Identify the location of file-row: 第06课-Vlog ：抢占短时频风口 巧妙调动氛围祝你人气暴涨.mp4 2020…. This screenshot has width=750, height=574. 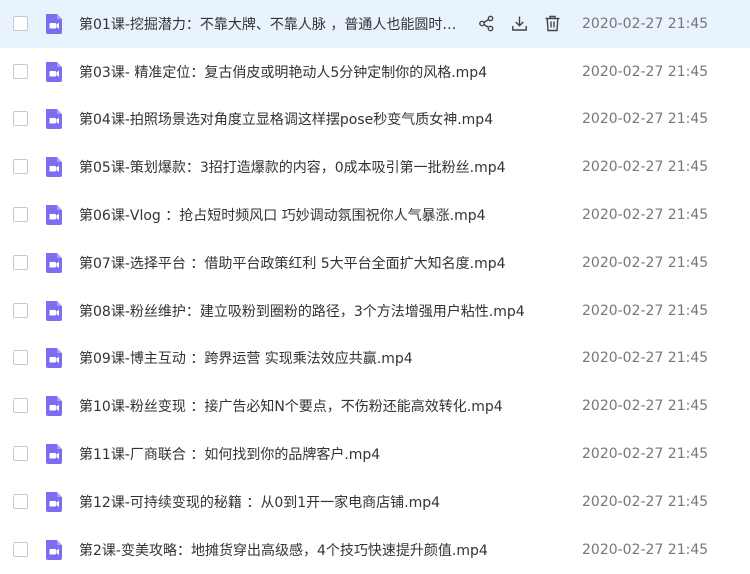
(375, 215).